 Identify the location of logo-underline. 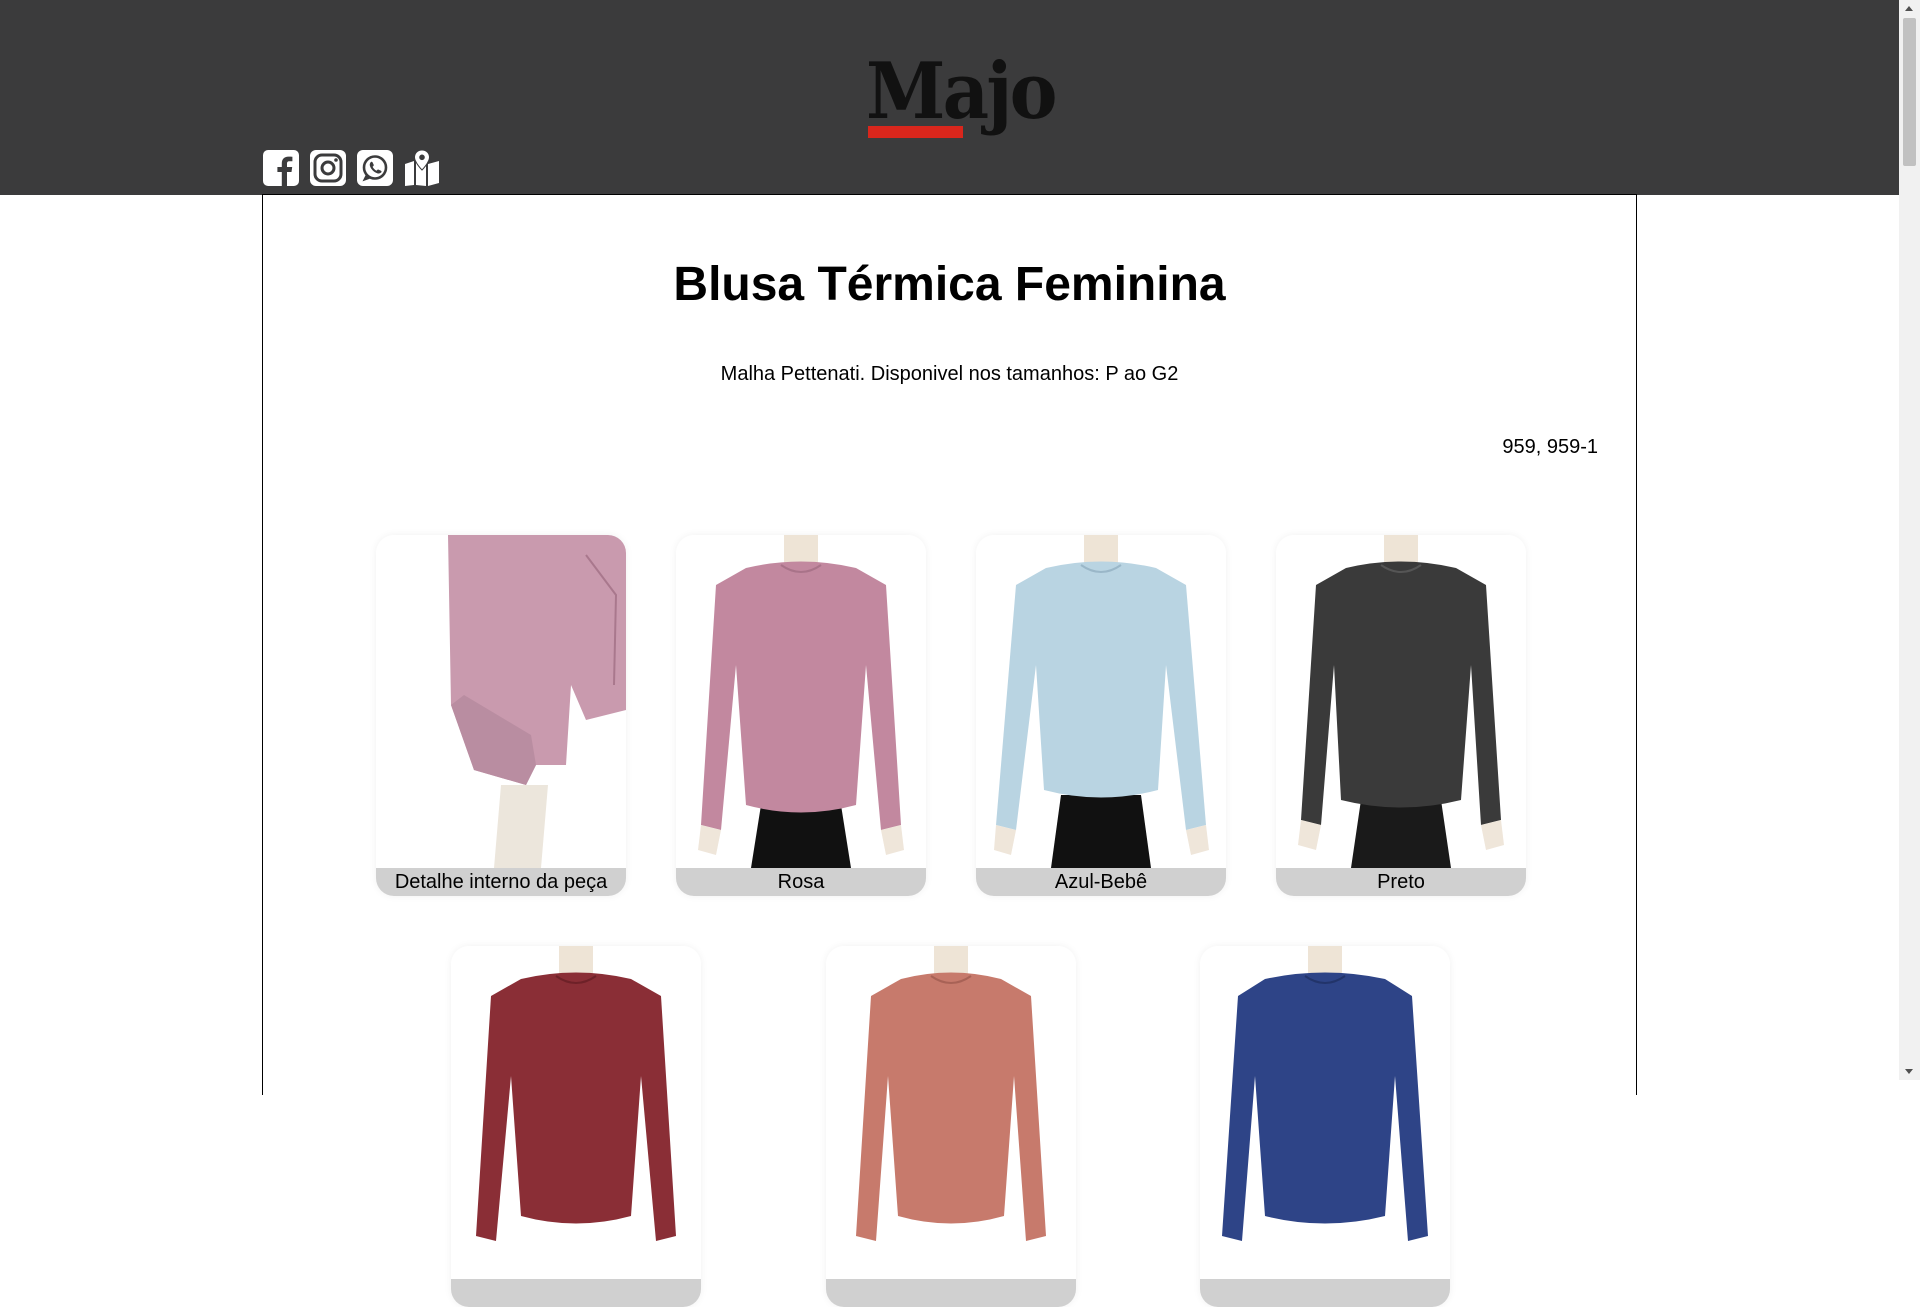
(915, 132).